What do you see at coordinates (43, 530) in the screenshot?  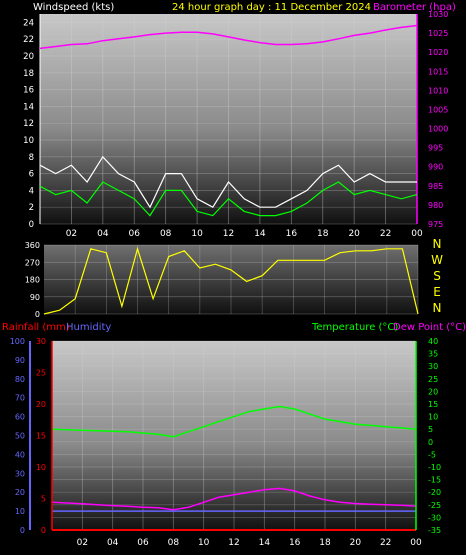 I see `rain-tick-label: 0` at bounding box center [43, 530].